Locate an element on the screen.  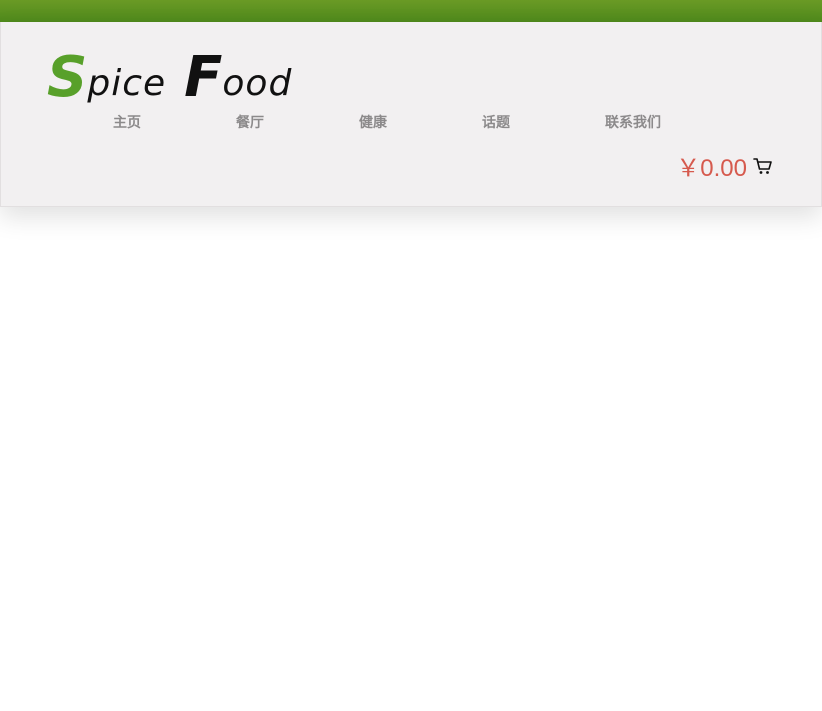
logo-word-ood: ood is located at coordinates (257, 83).